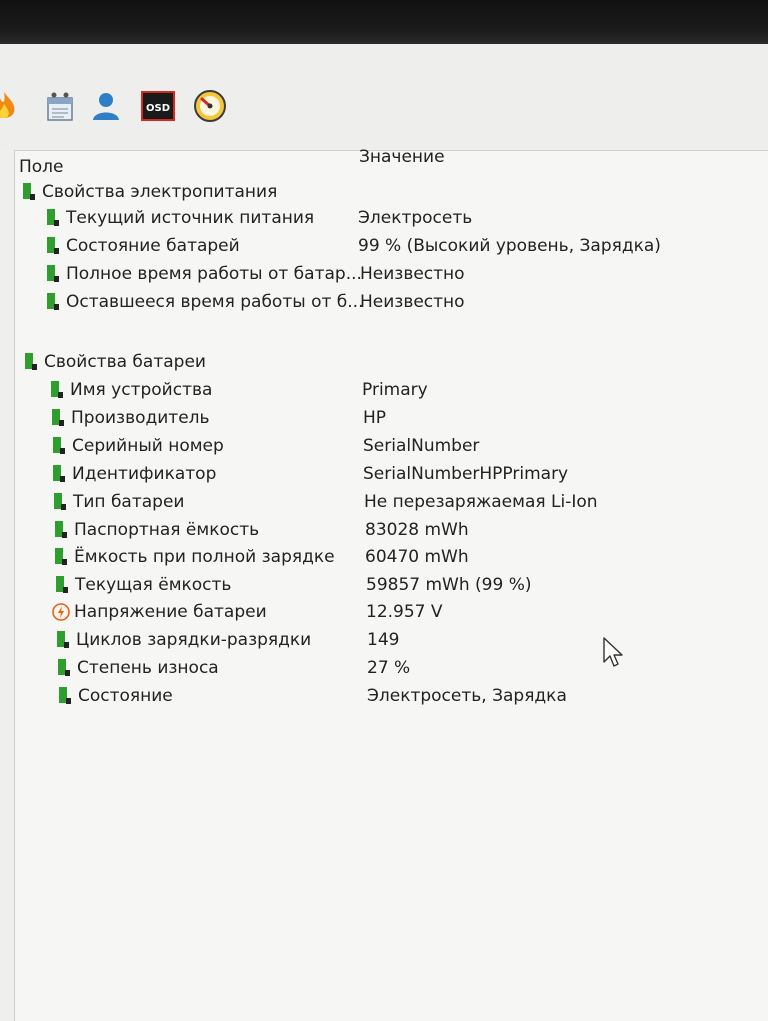  What do you see at coordinates (404, 641) in the screenshot?
I see `list-item: Циклов зарядки-разрядки 149` at bounding box center [404, 641].